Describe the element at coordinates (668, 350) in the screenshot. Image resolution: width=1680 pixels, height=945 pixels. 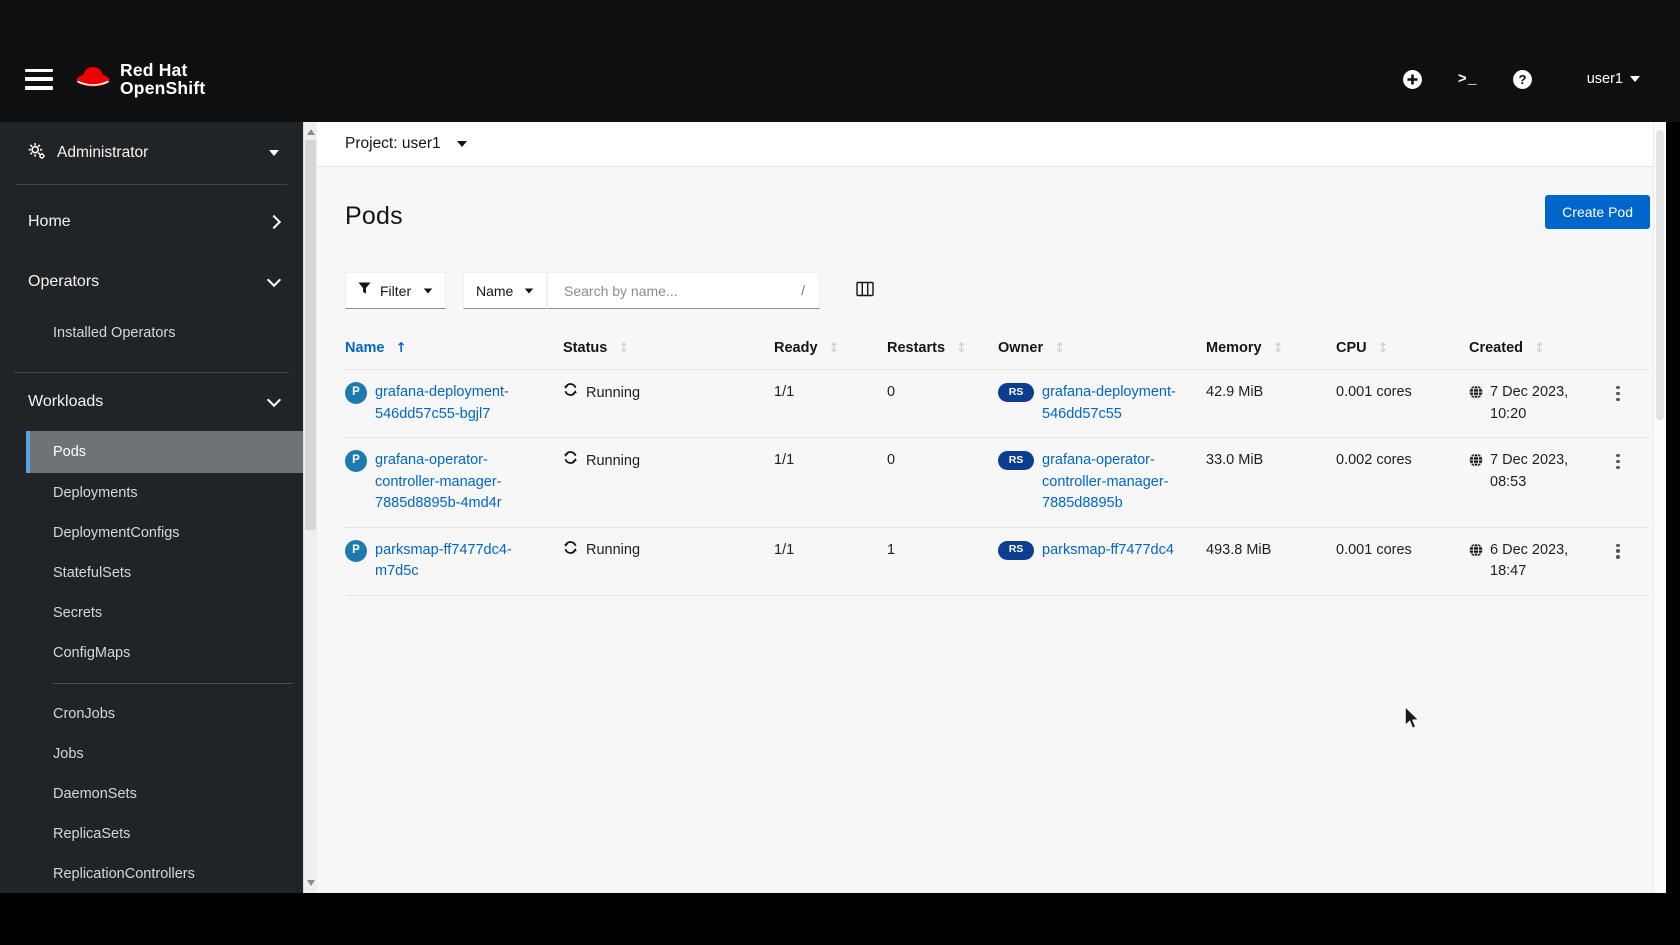
I see `column-header-status: Status ↕` at that location.